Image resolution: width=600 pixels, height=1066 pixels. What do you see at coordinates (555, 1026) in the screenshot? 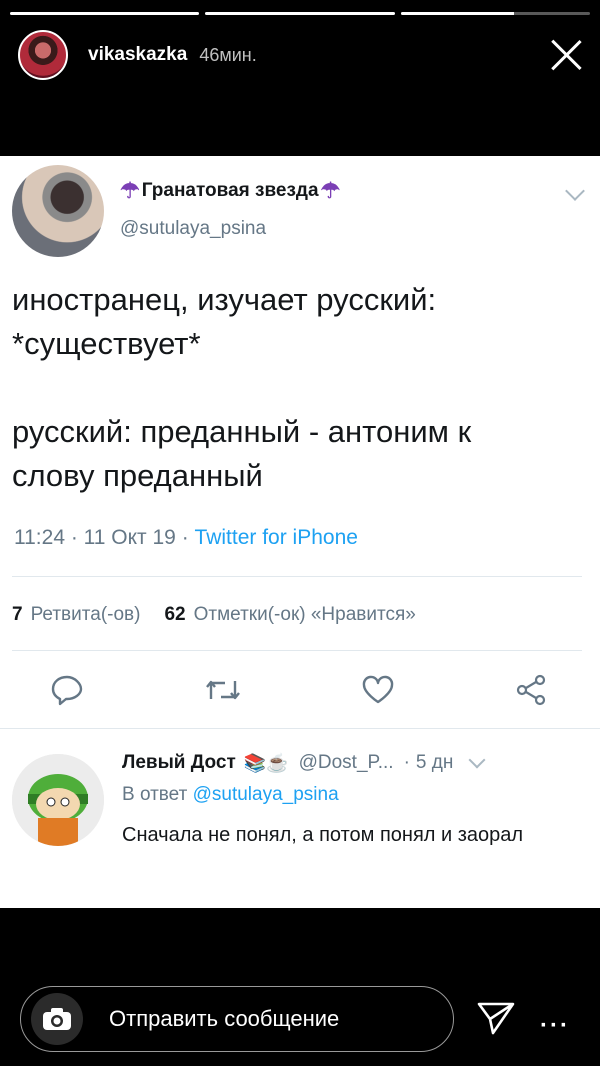
I see `more-options-icon: ···` at bounding box center [555, 1026].